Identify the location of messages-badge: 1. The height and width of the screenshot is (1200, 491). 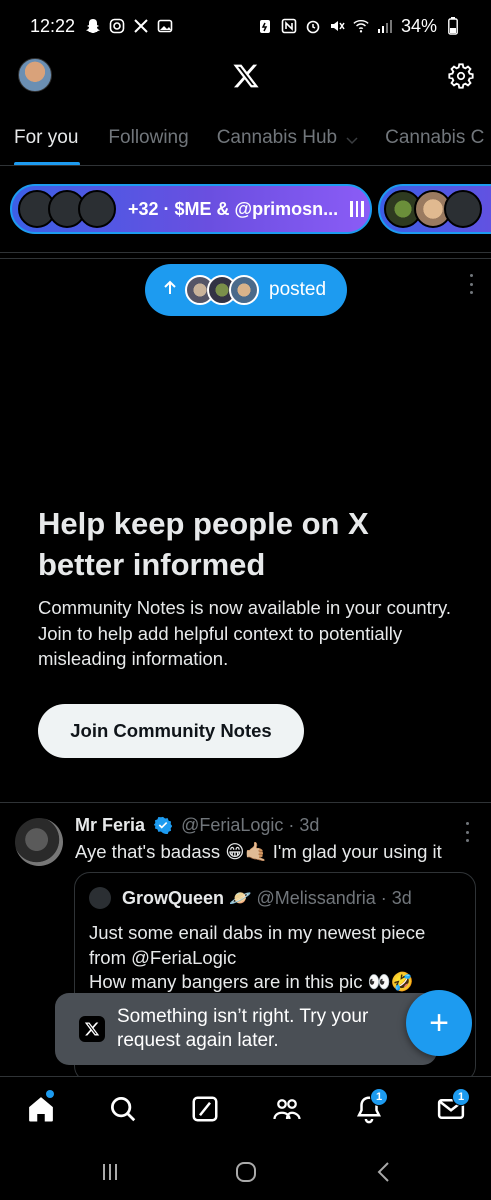
(461, 1097).